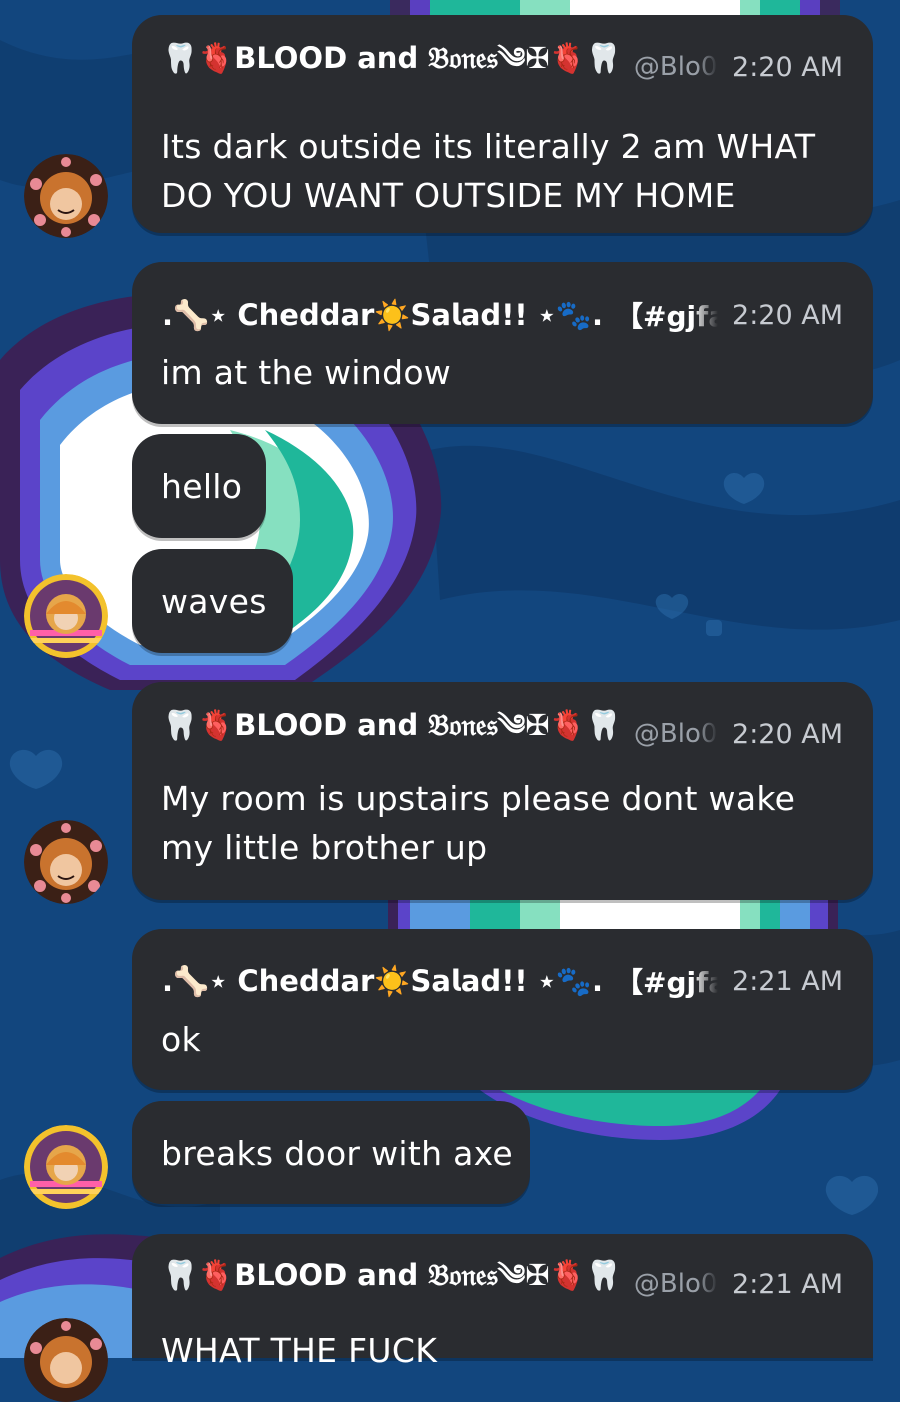 This screenshot has height=1402, width=900. I want to click on message-card: waves, so click(212, 601).